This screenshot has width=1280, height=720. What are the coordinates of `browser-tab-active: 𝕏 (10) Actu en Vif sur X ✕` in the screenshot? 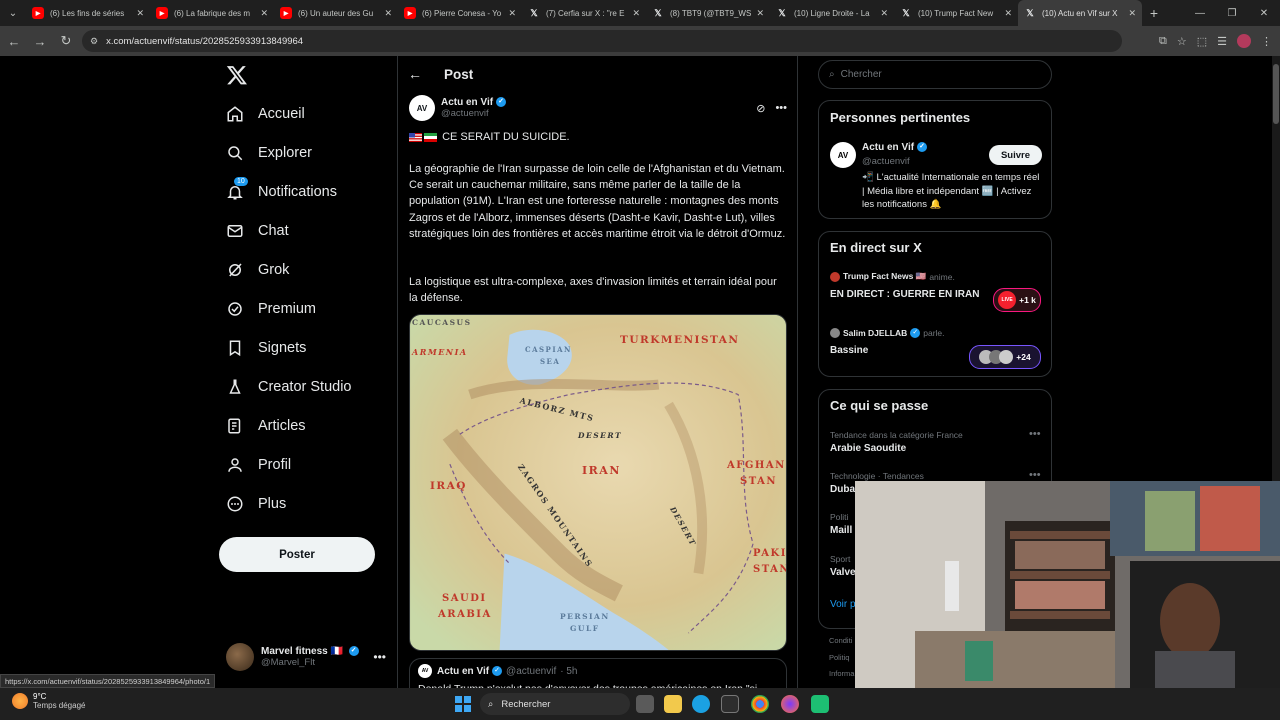 It's located at (1080, 13).